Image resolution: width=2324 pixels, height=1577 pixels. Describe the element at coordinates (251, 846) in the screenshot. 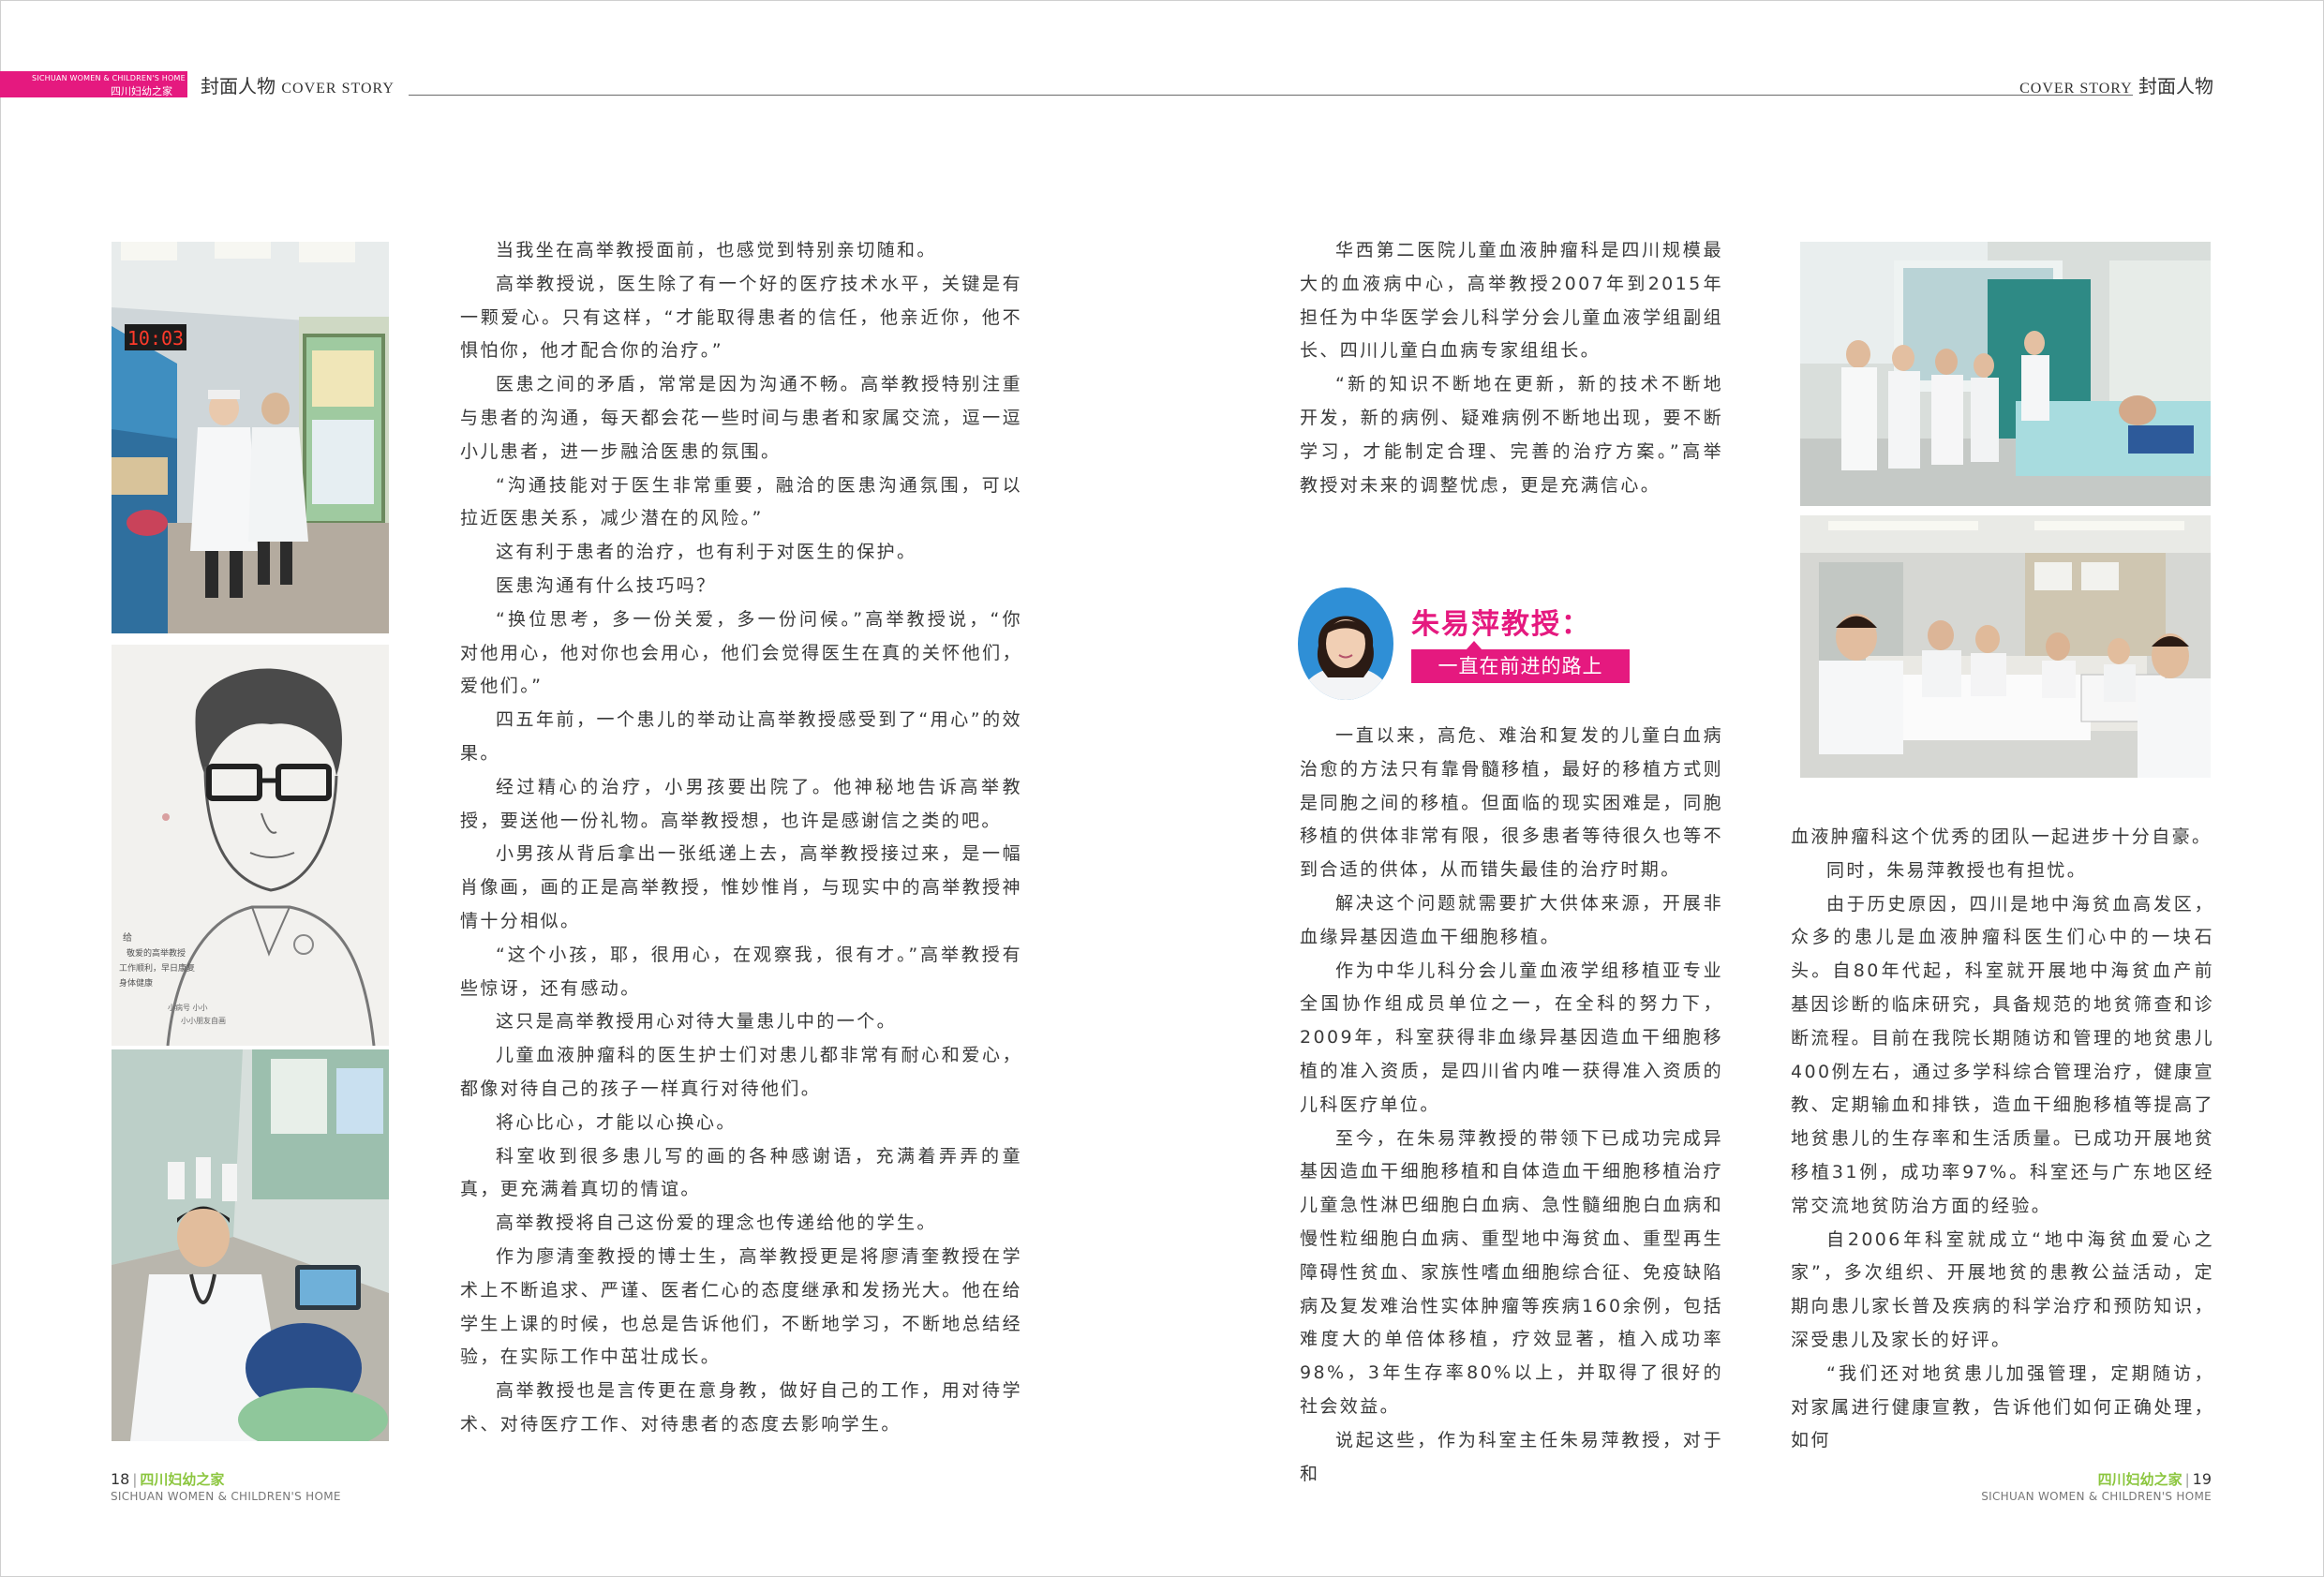

I see `photo-portrait-drawing: 给 敬爱的高举教授 工作顺利，早日康复 身体健康 小病号 小小 小小朋友自画` at that location.